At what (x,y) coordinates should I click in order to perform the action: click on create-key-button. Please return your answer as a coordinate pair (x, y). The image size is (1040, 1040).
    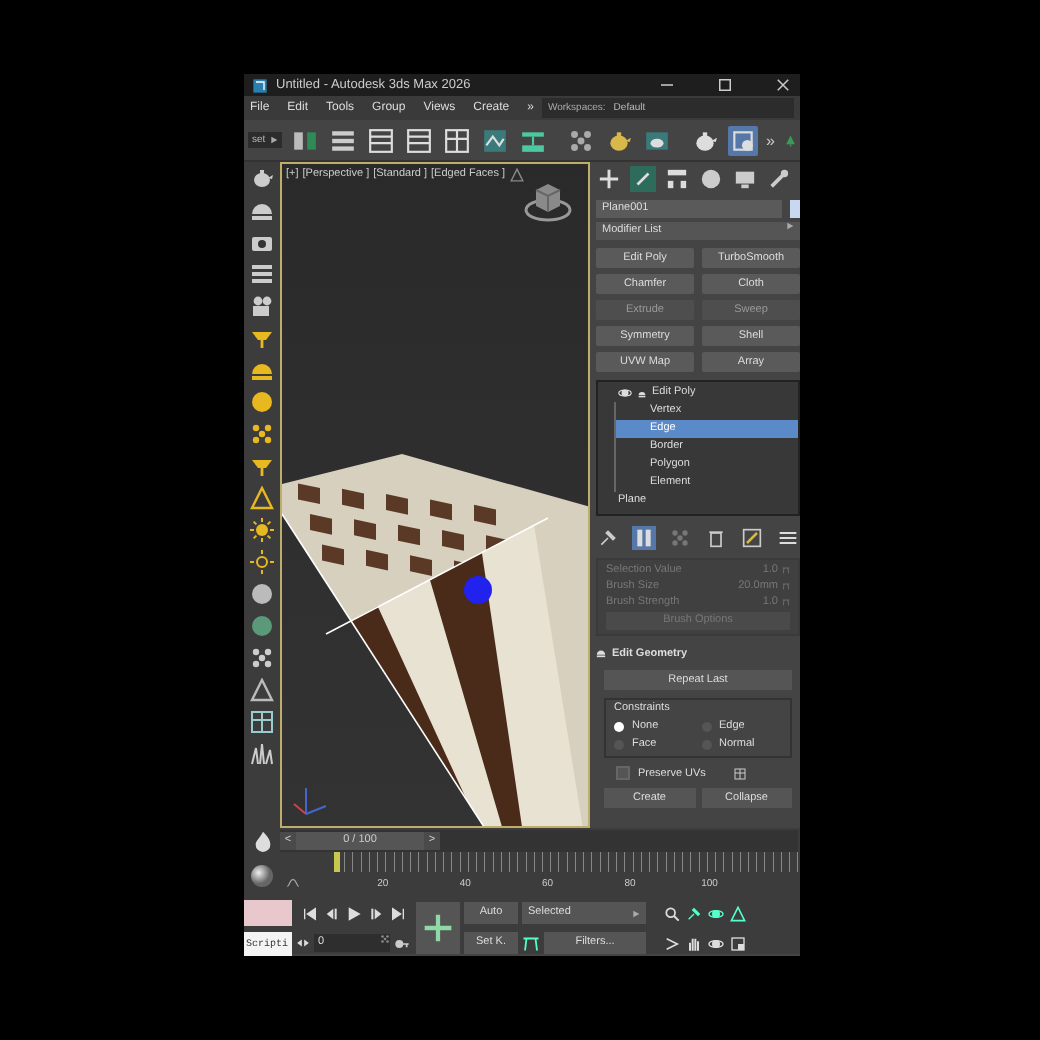
    Looking at the image, I should click on (438, 928).